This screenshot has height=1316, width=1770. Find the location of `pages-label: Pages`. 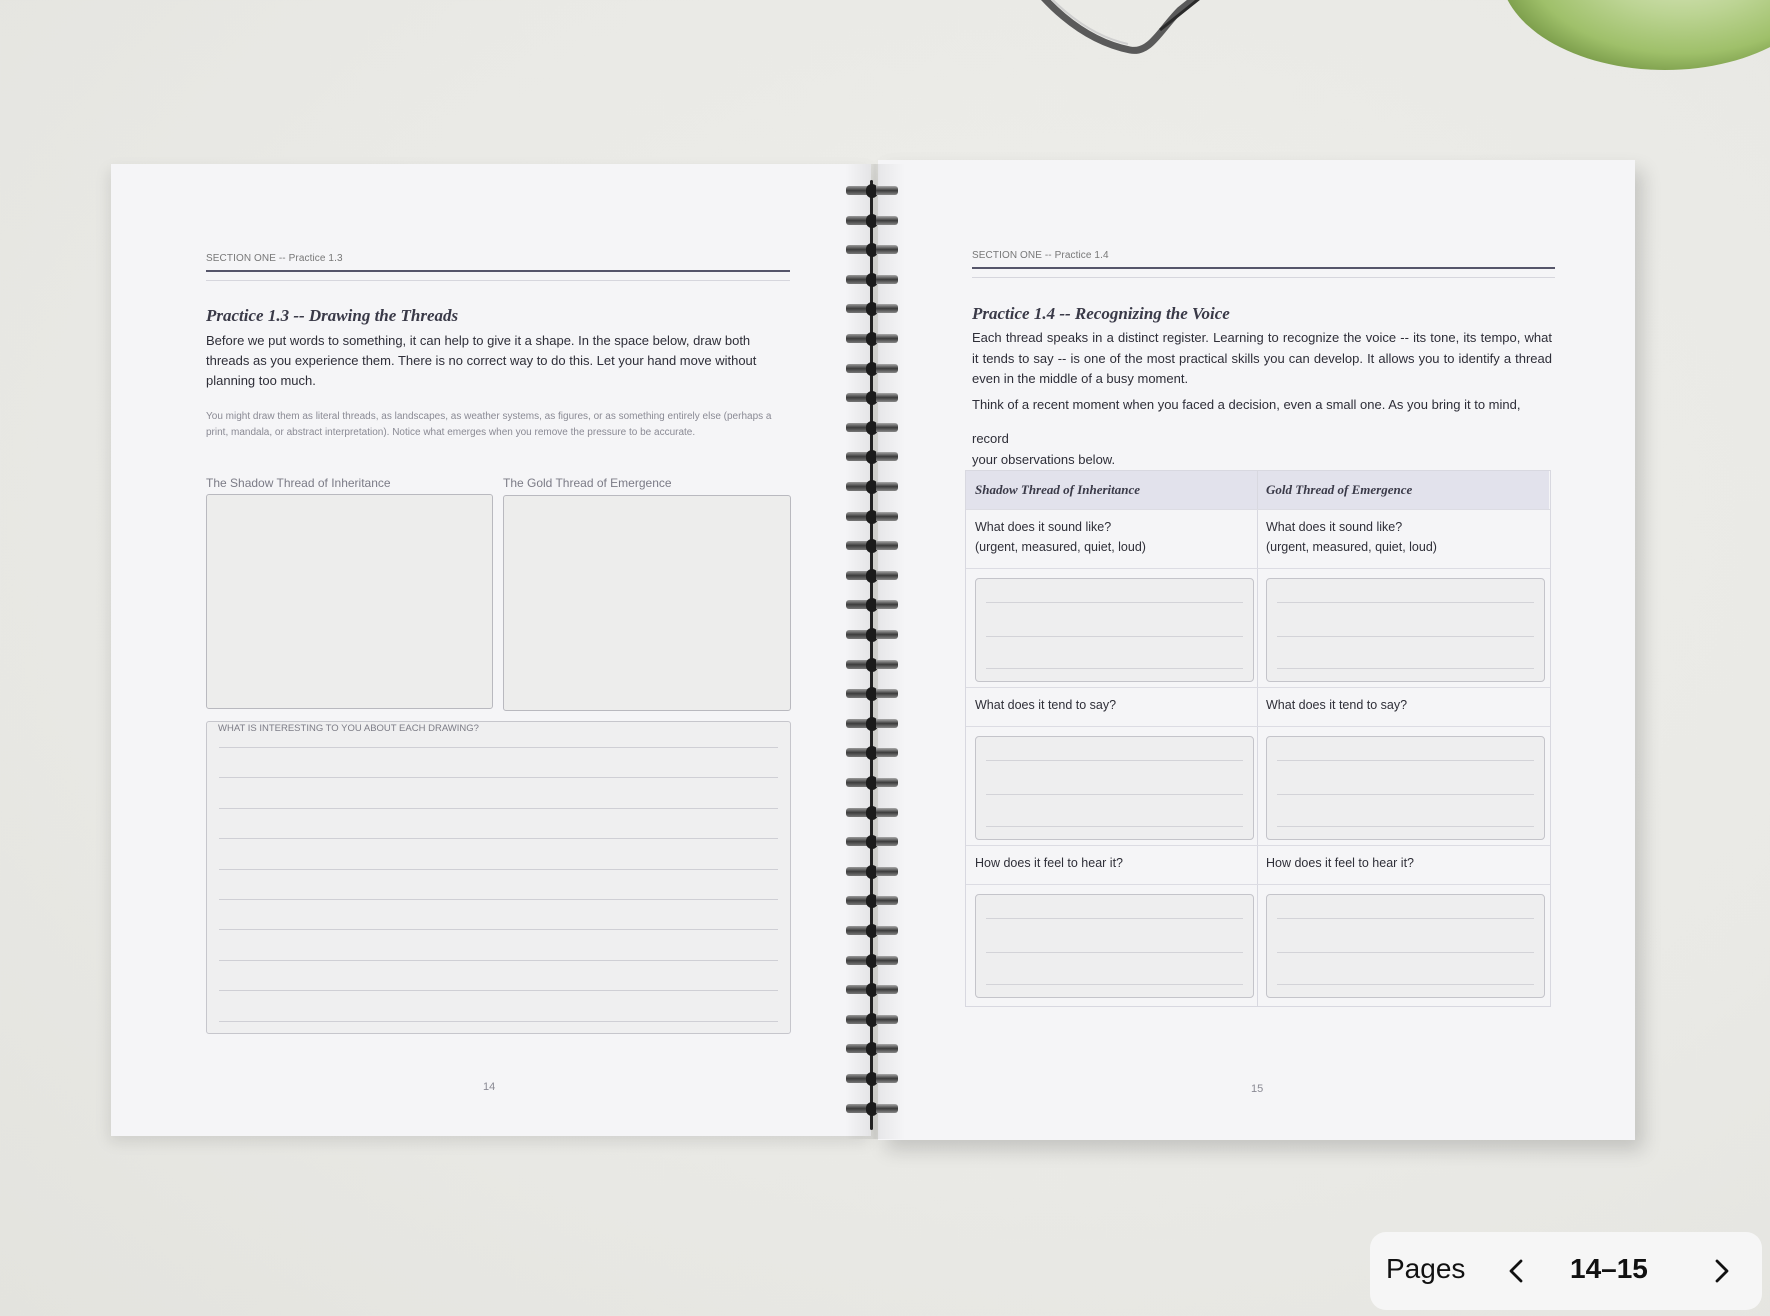

pages-label: Pages is located at coordinates (1426, 1268).